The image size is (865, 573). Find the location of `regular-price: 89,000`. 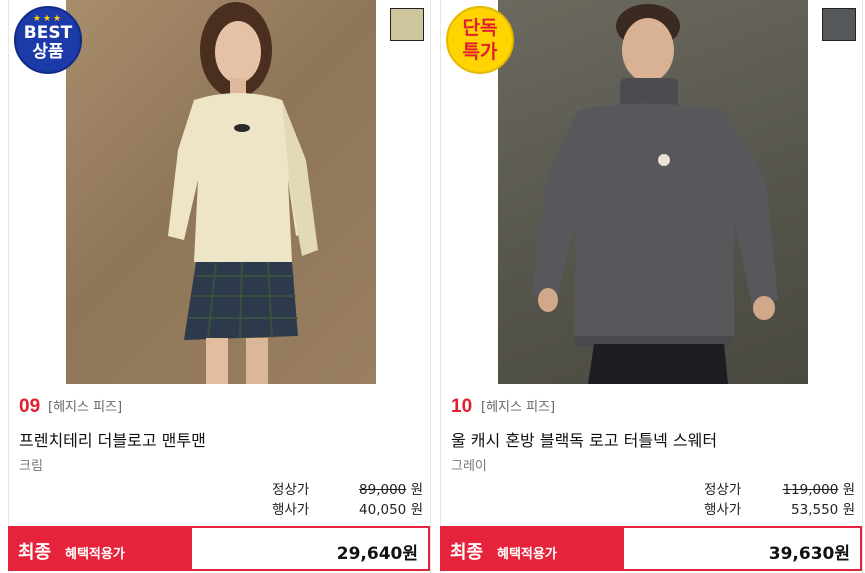

regular-price: 89,000 is located at coordinates (383, 490).